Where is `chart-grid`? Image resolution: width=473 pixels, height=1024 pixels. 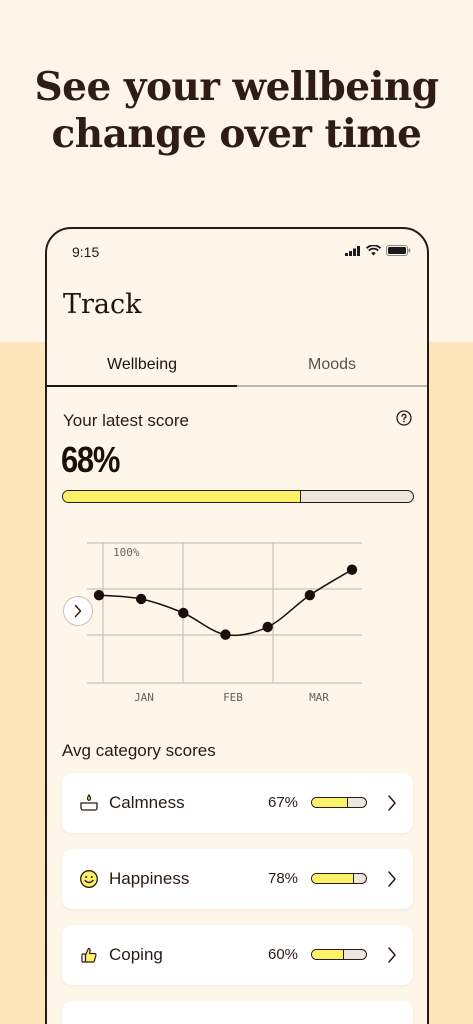
chart-grid is located at coordinates (224, 613).